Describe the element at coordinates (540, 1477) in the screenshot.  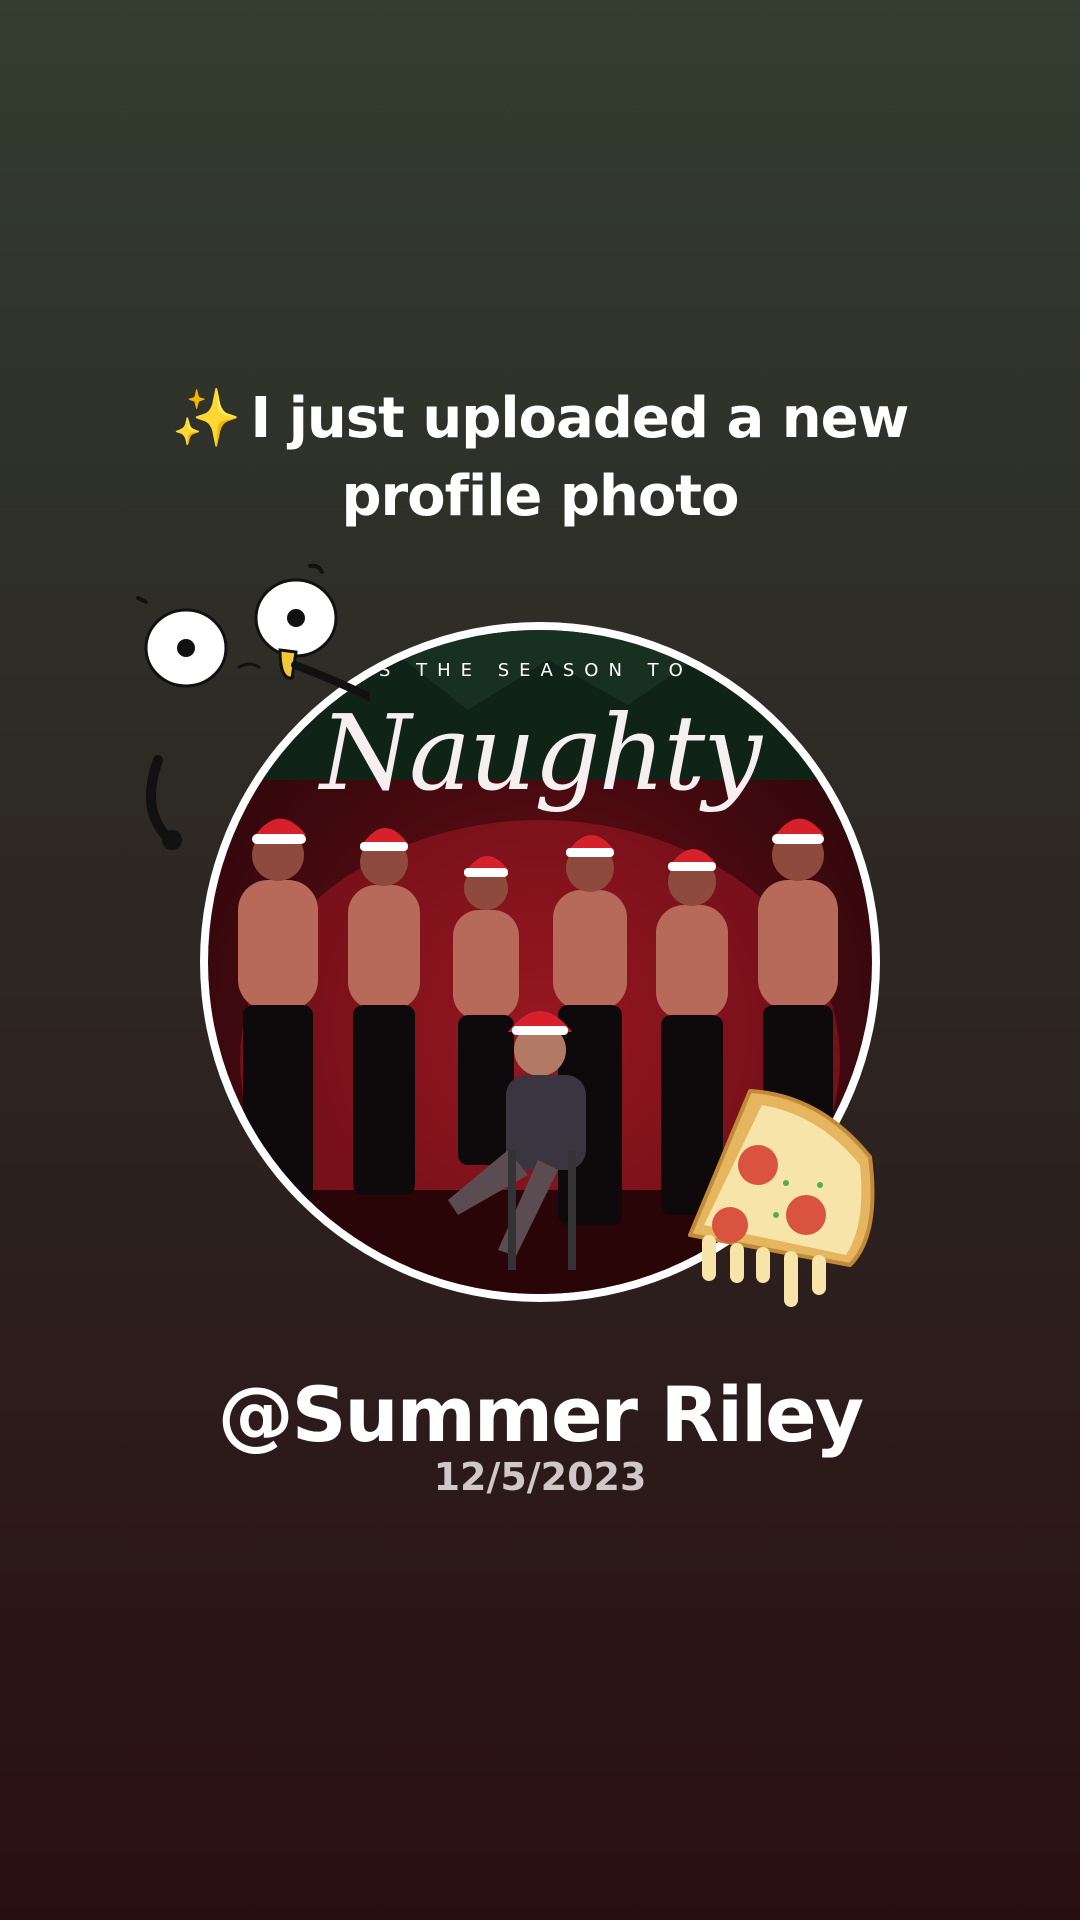
I see `post-date: 12/5/2023` at that location.